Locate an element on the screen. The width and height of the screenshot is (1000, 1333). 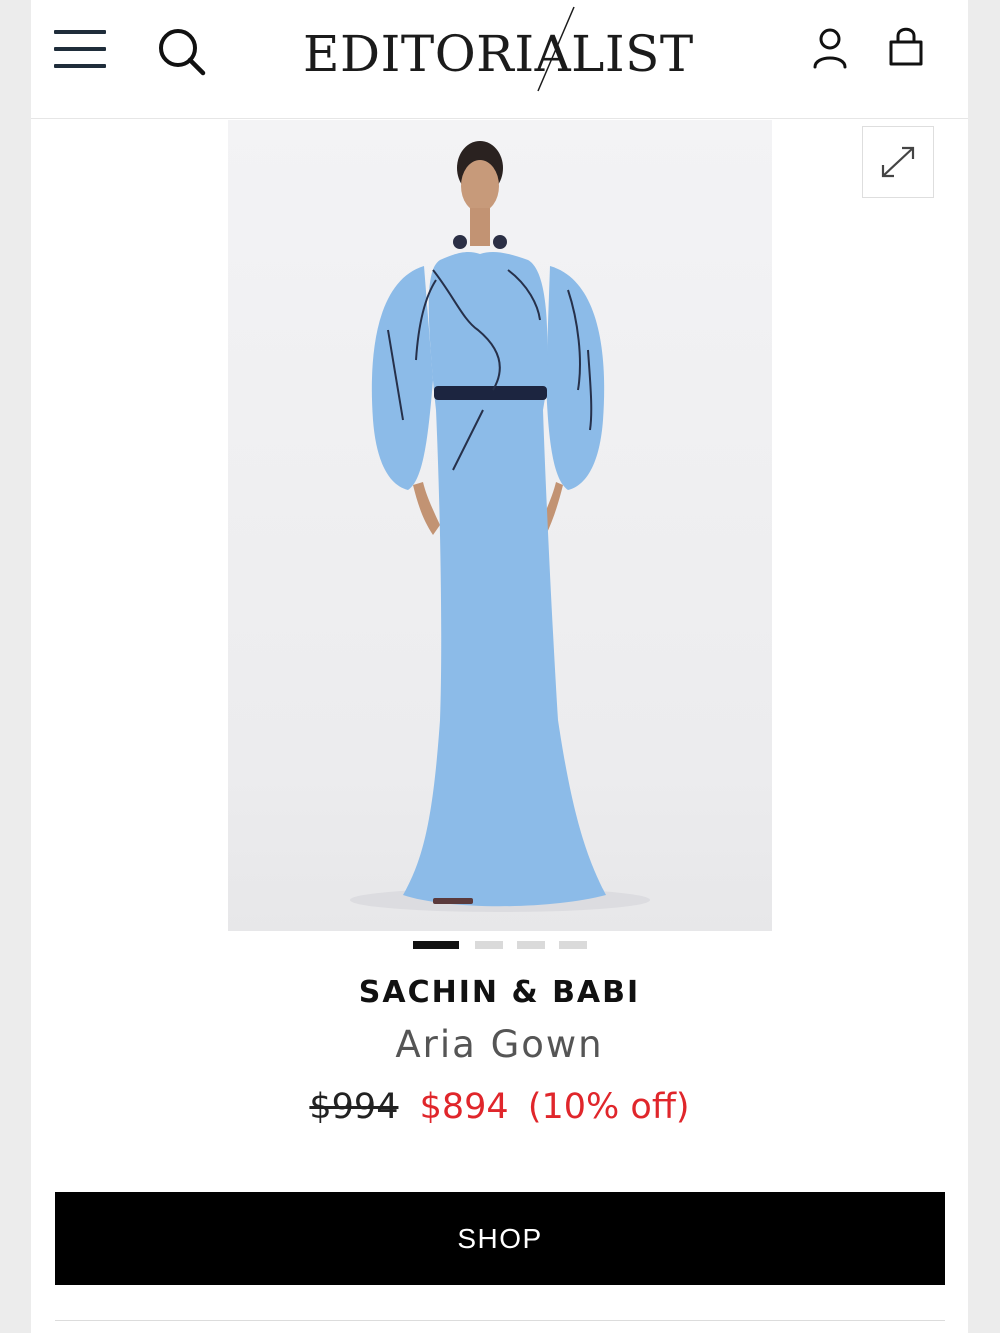
product-brand: SACHIN & BABI is located at coordinates (499, 992).